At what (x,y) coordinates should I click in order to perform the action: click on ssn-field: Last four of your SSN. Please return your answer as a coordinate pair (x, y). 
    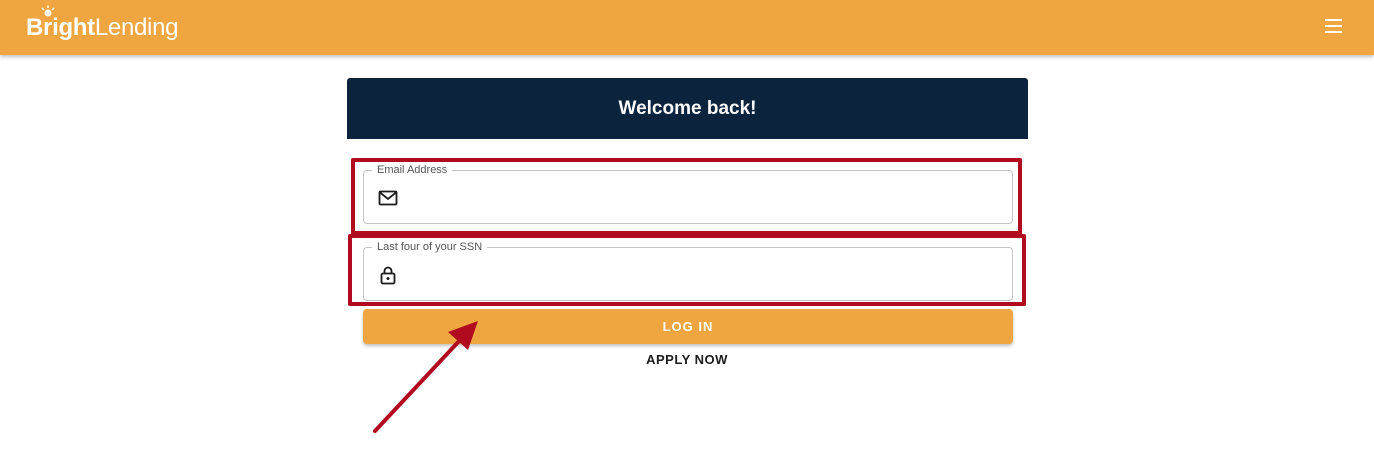
    Looking at the image, I should click on (688, 270).